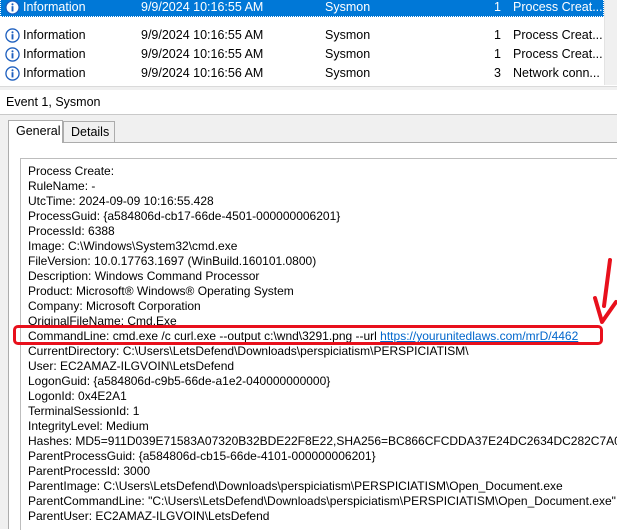 The image size is (617, 530). Describe the element at coordinates (77, 396) in the screenshot. I see `detail-line: LogonId: 0x4E2A1` at that location.